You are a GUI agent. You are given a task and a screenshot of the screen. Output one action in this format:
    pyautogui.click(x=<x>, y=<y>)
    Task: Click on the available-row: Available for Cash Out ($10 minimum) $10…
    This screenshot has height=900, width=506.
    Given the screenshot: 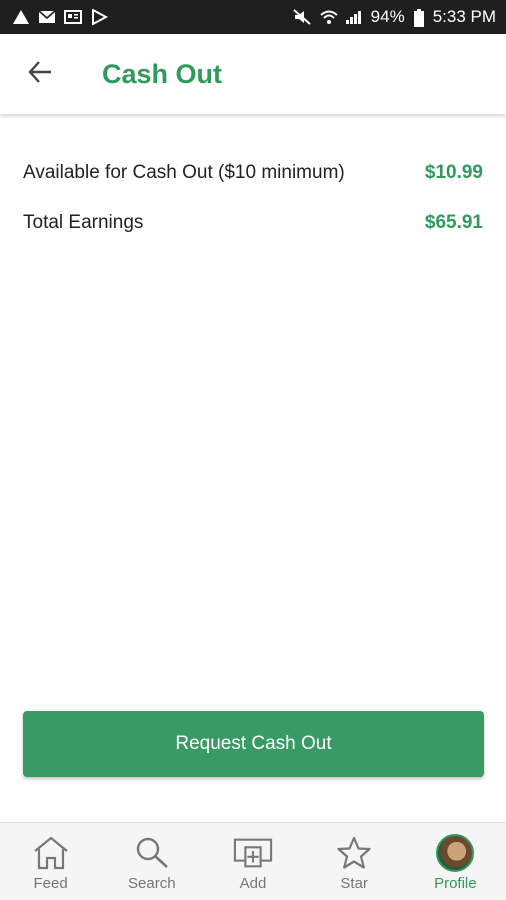 What is the action you would take?
    pyautogui.click(x=253, y=173)
    